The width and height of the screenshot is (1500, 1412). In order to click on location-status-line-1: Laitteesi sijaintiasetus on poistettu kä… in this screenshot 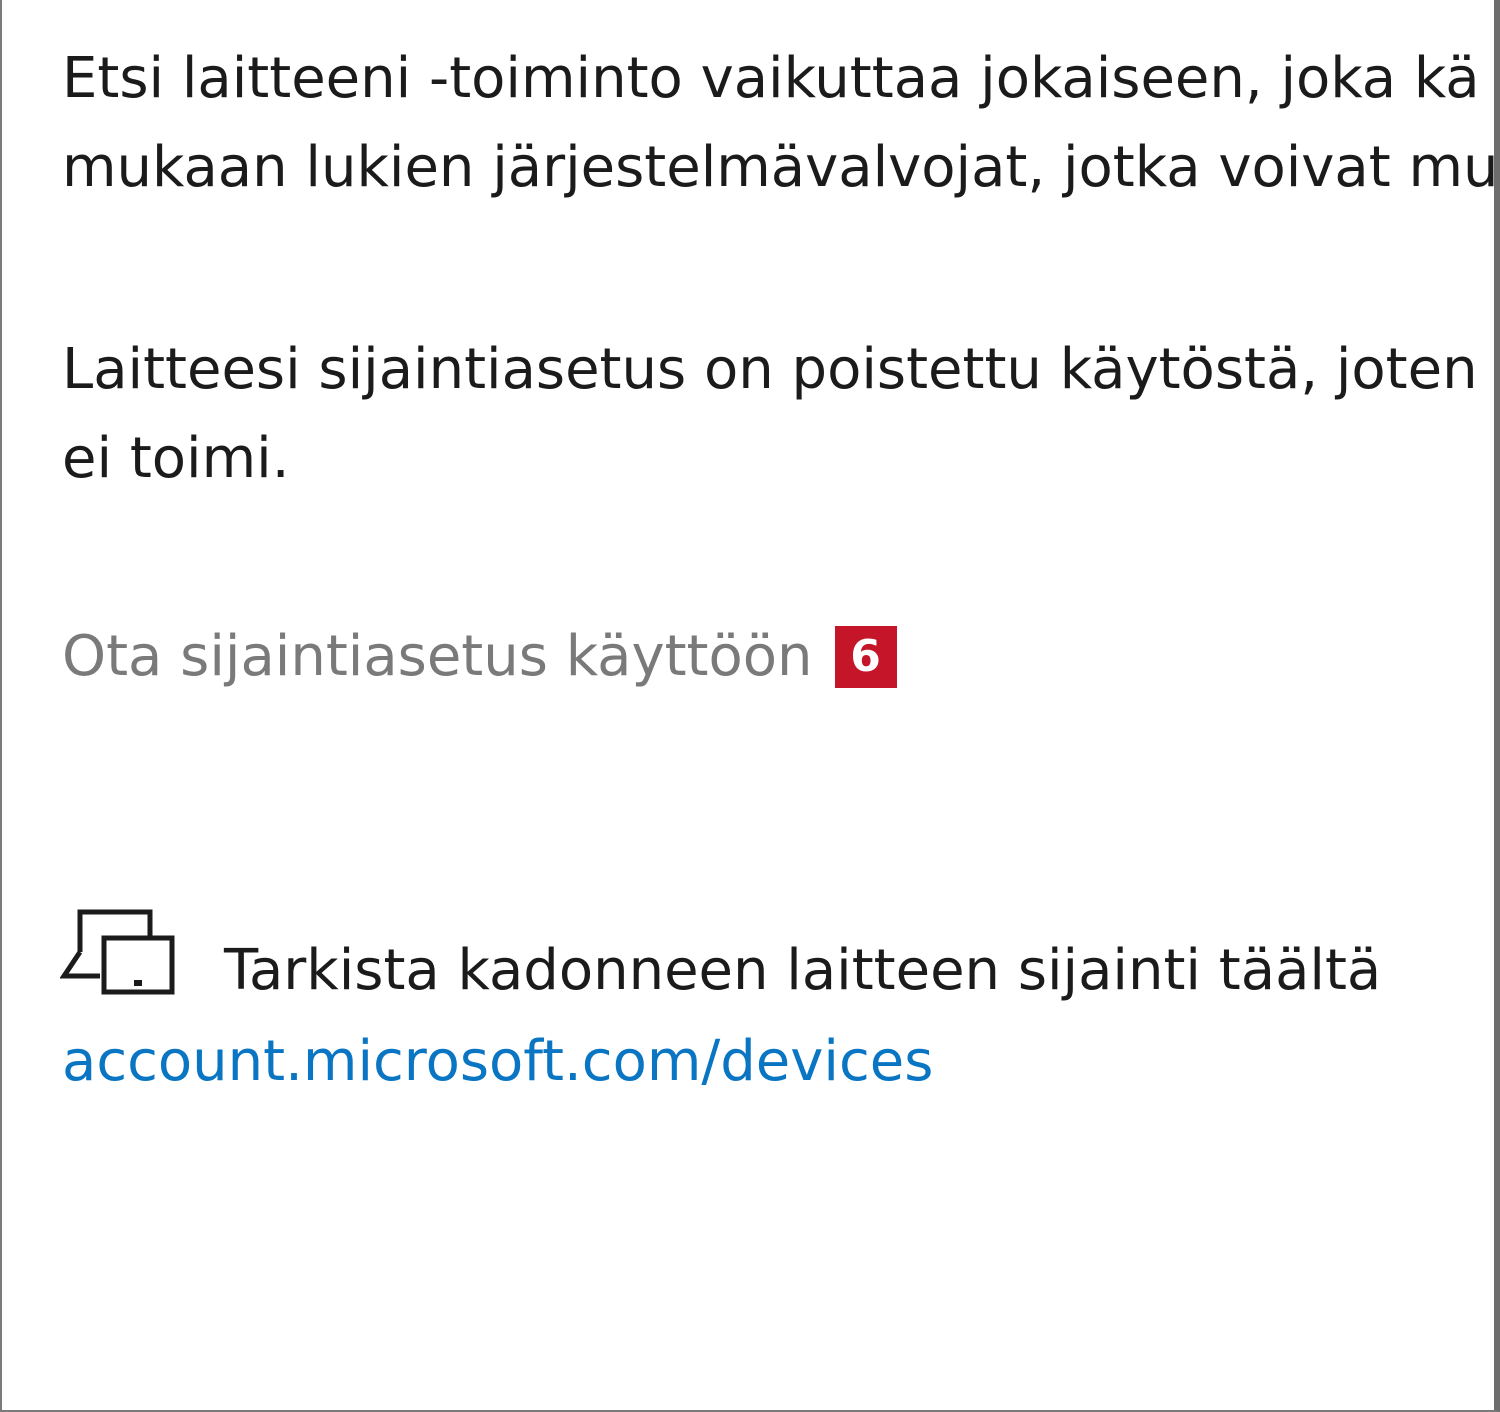, I will do `click(770, 369)`.